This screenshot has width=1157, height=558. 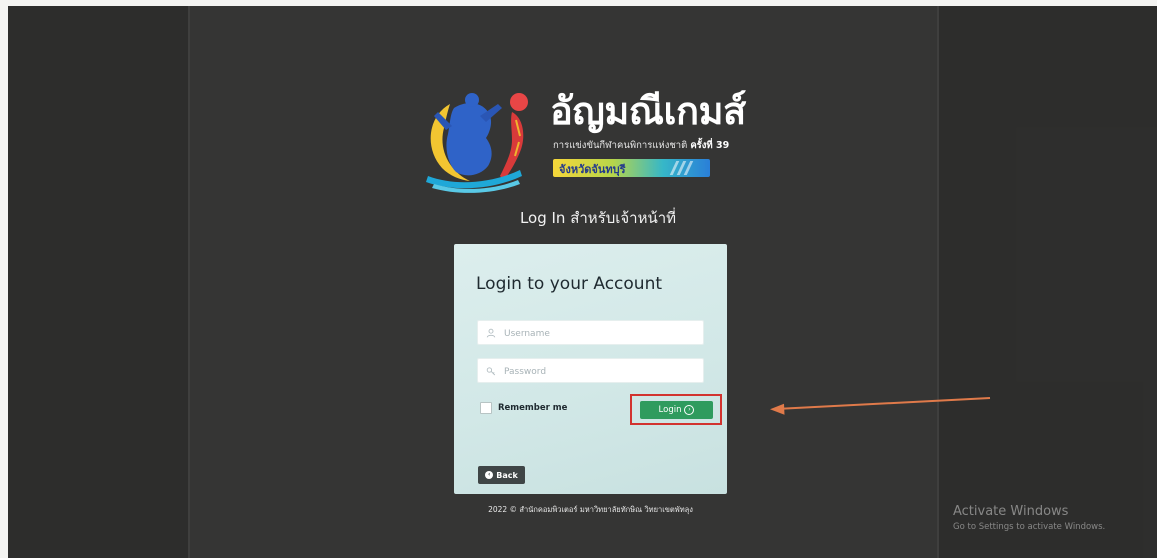 What do you see at coordinates (601, 333) in the screenshot?
I see `username-input` at bounding box center [601, 333].